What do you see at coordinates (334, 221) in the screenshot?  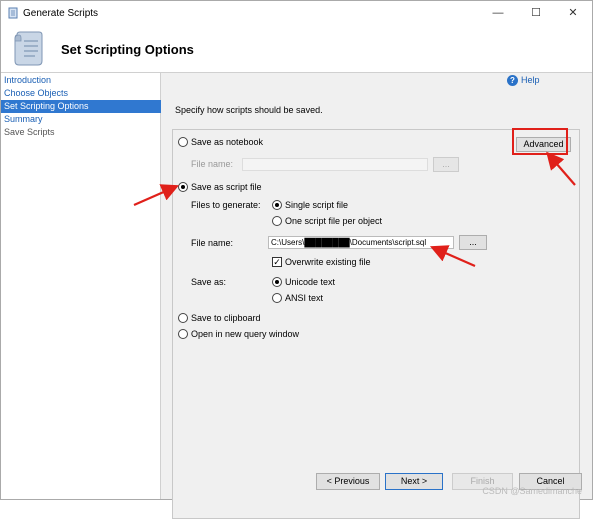 I see `one-file-per-object-label: One script file per object` at bounding box center [334, 221].